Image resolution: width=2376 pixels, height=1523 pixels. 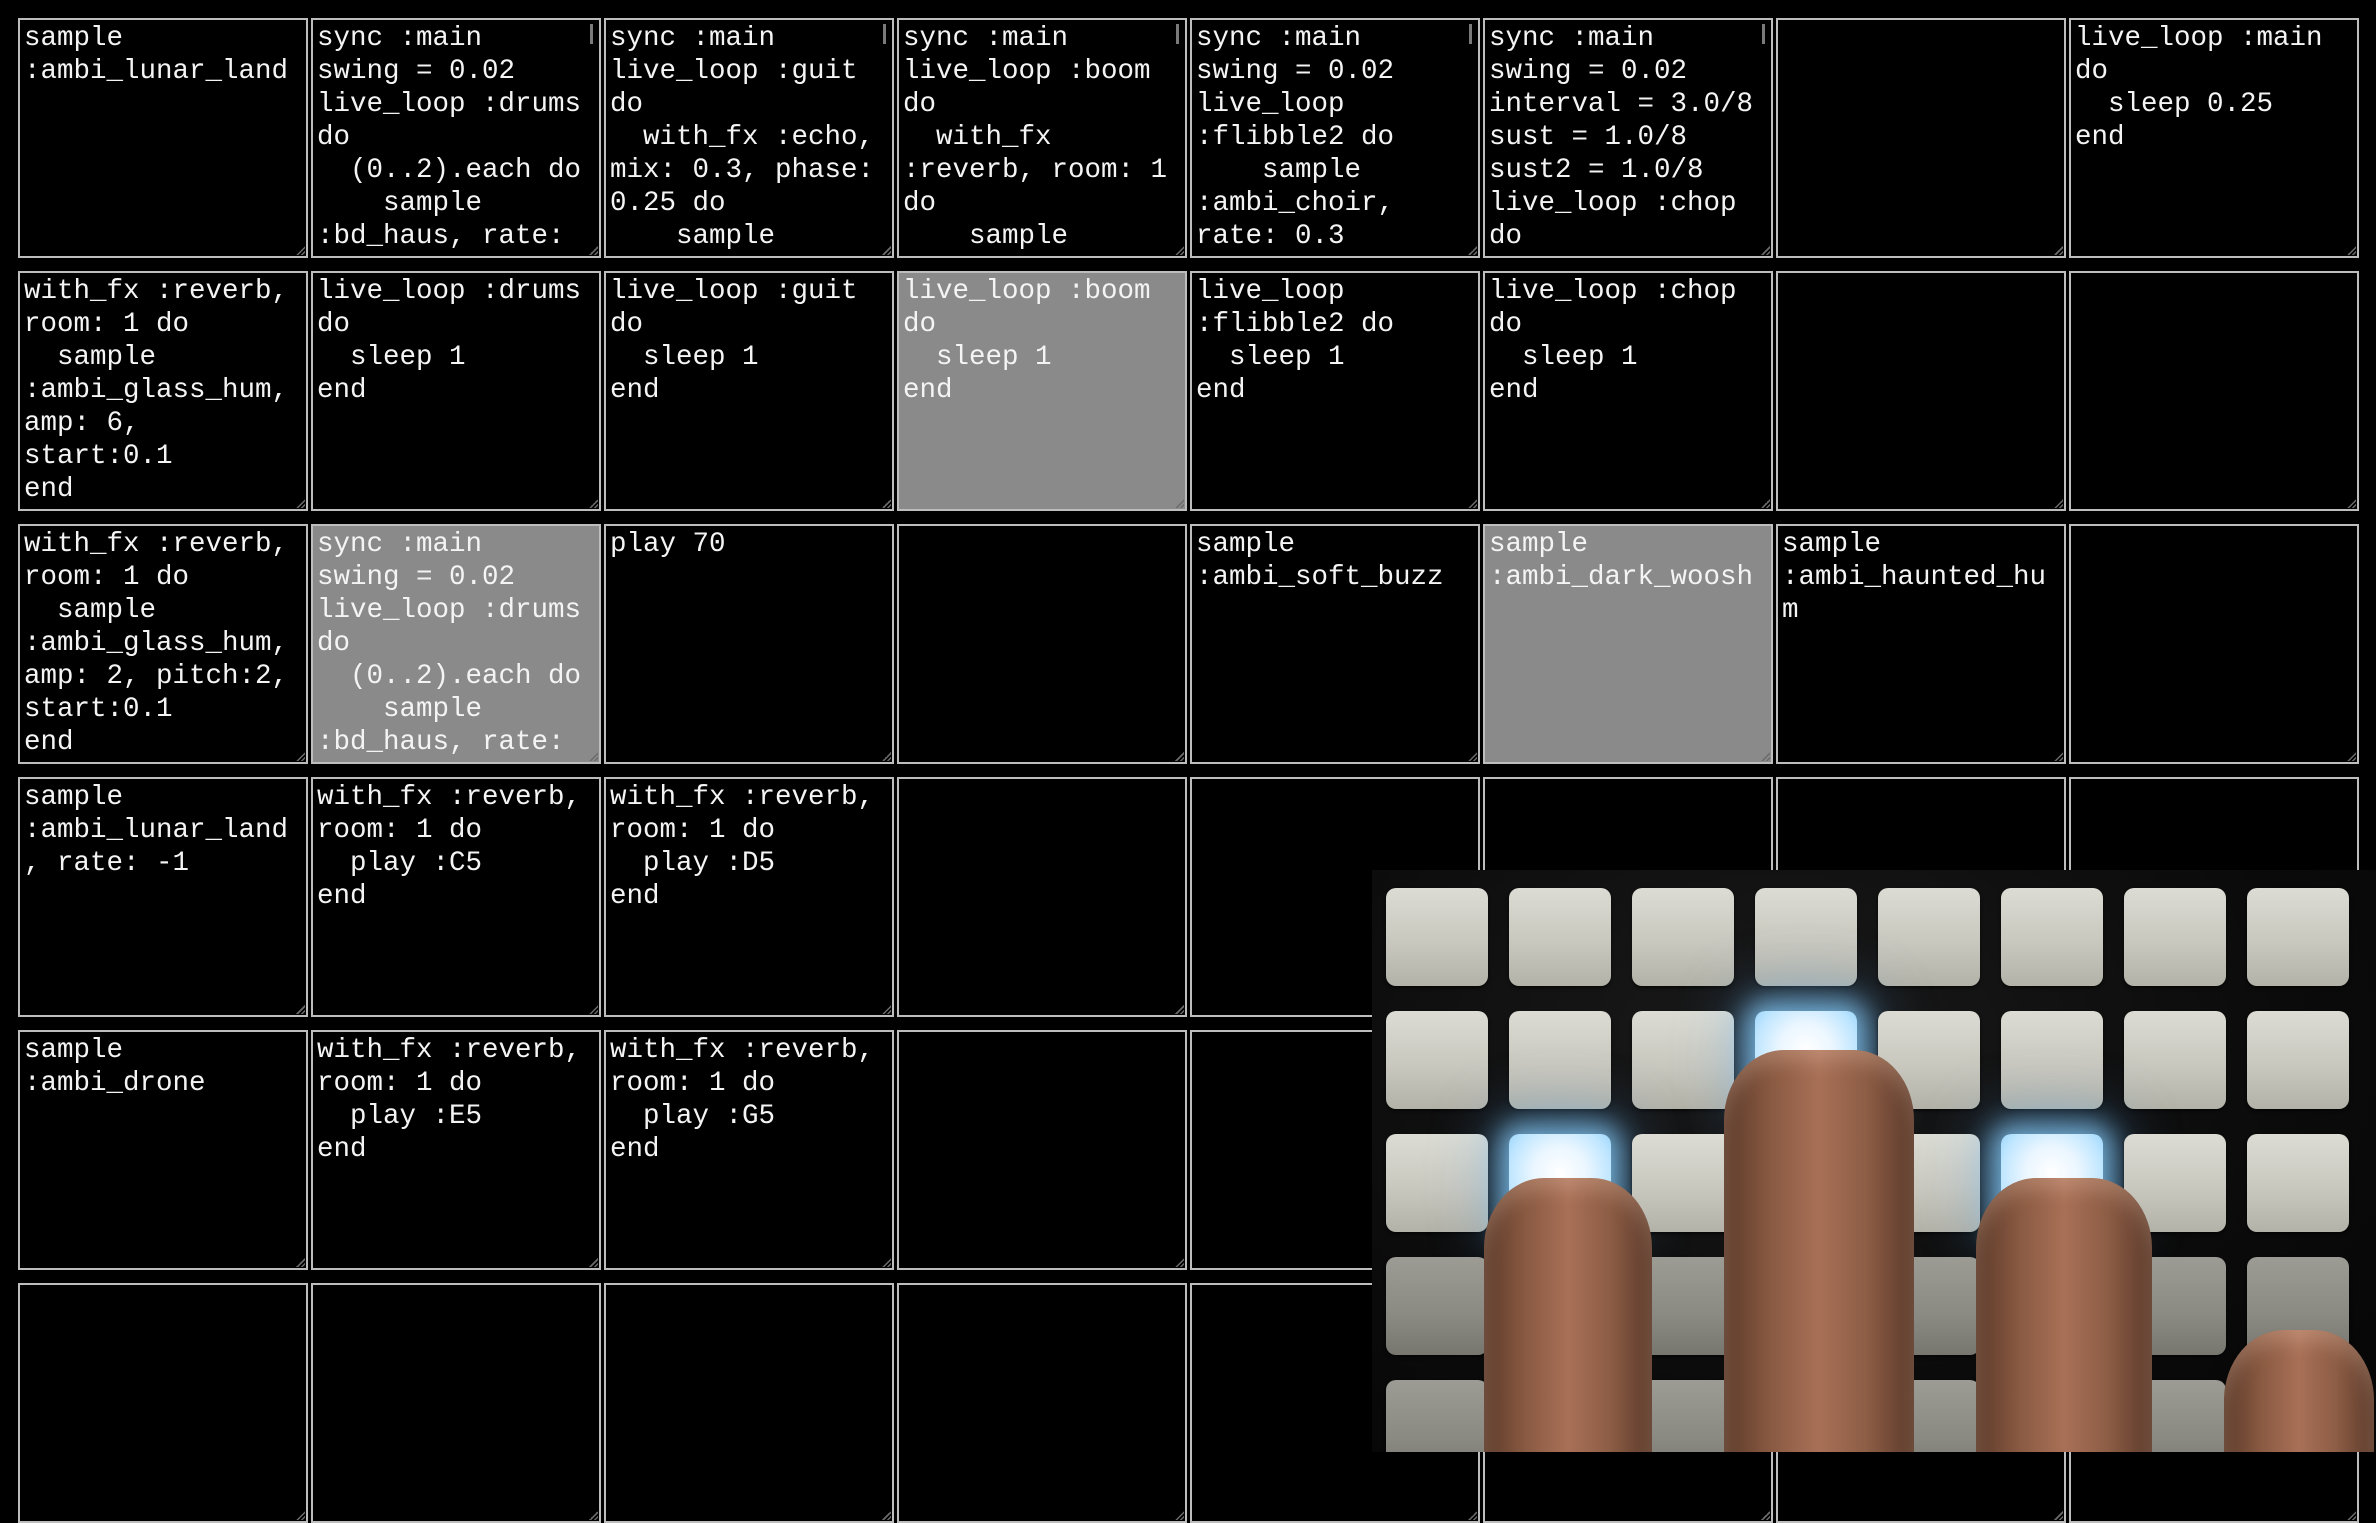 I want to click on code-cell: sample :ambi_drone, so click(x=163, y=1150).